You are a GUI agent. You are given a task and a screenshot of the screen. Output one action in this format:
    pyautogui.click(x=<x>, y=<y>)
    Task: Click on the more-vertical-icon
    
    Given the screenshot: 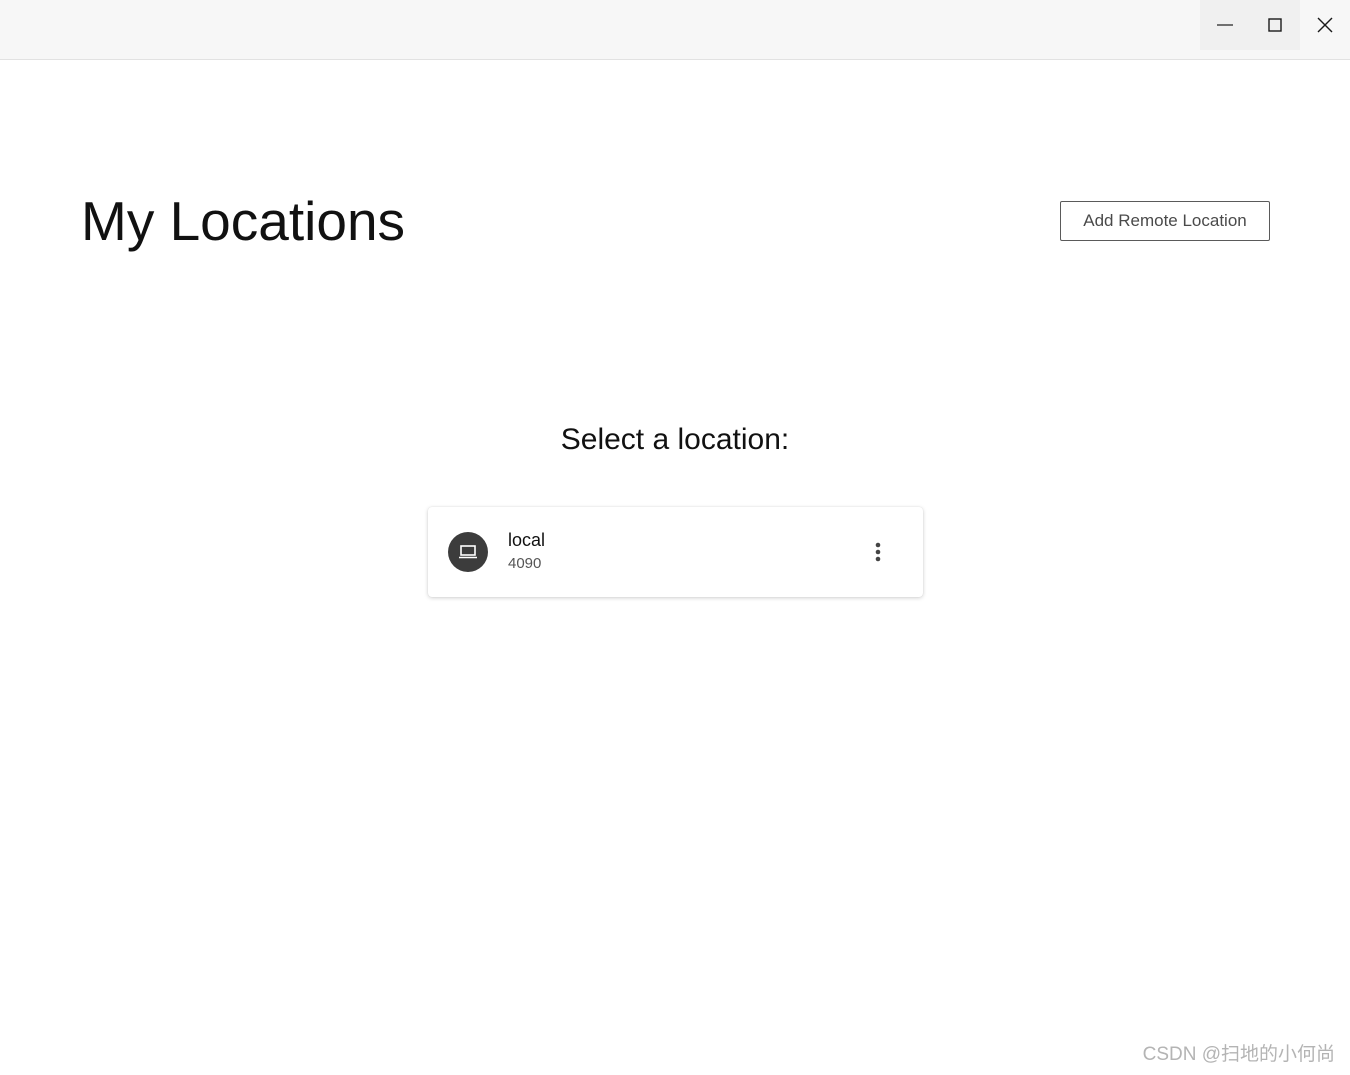 What is the action you would take?
    pyautogui.click(x=878, y=552)
    